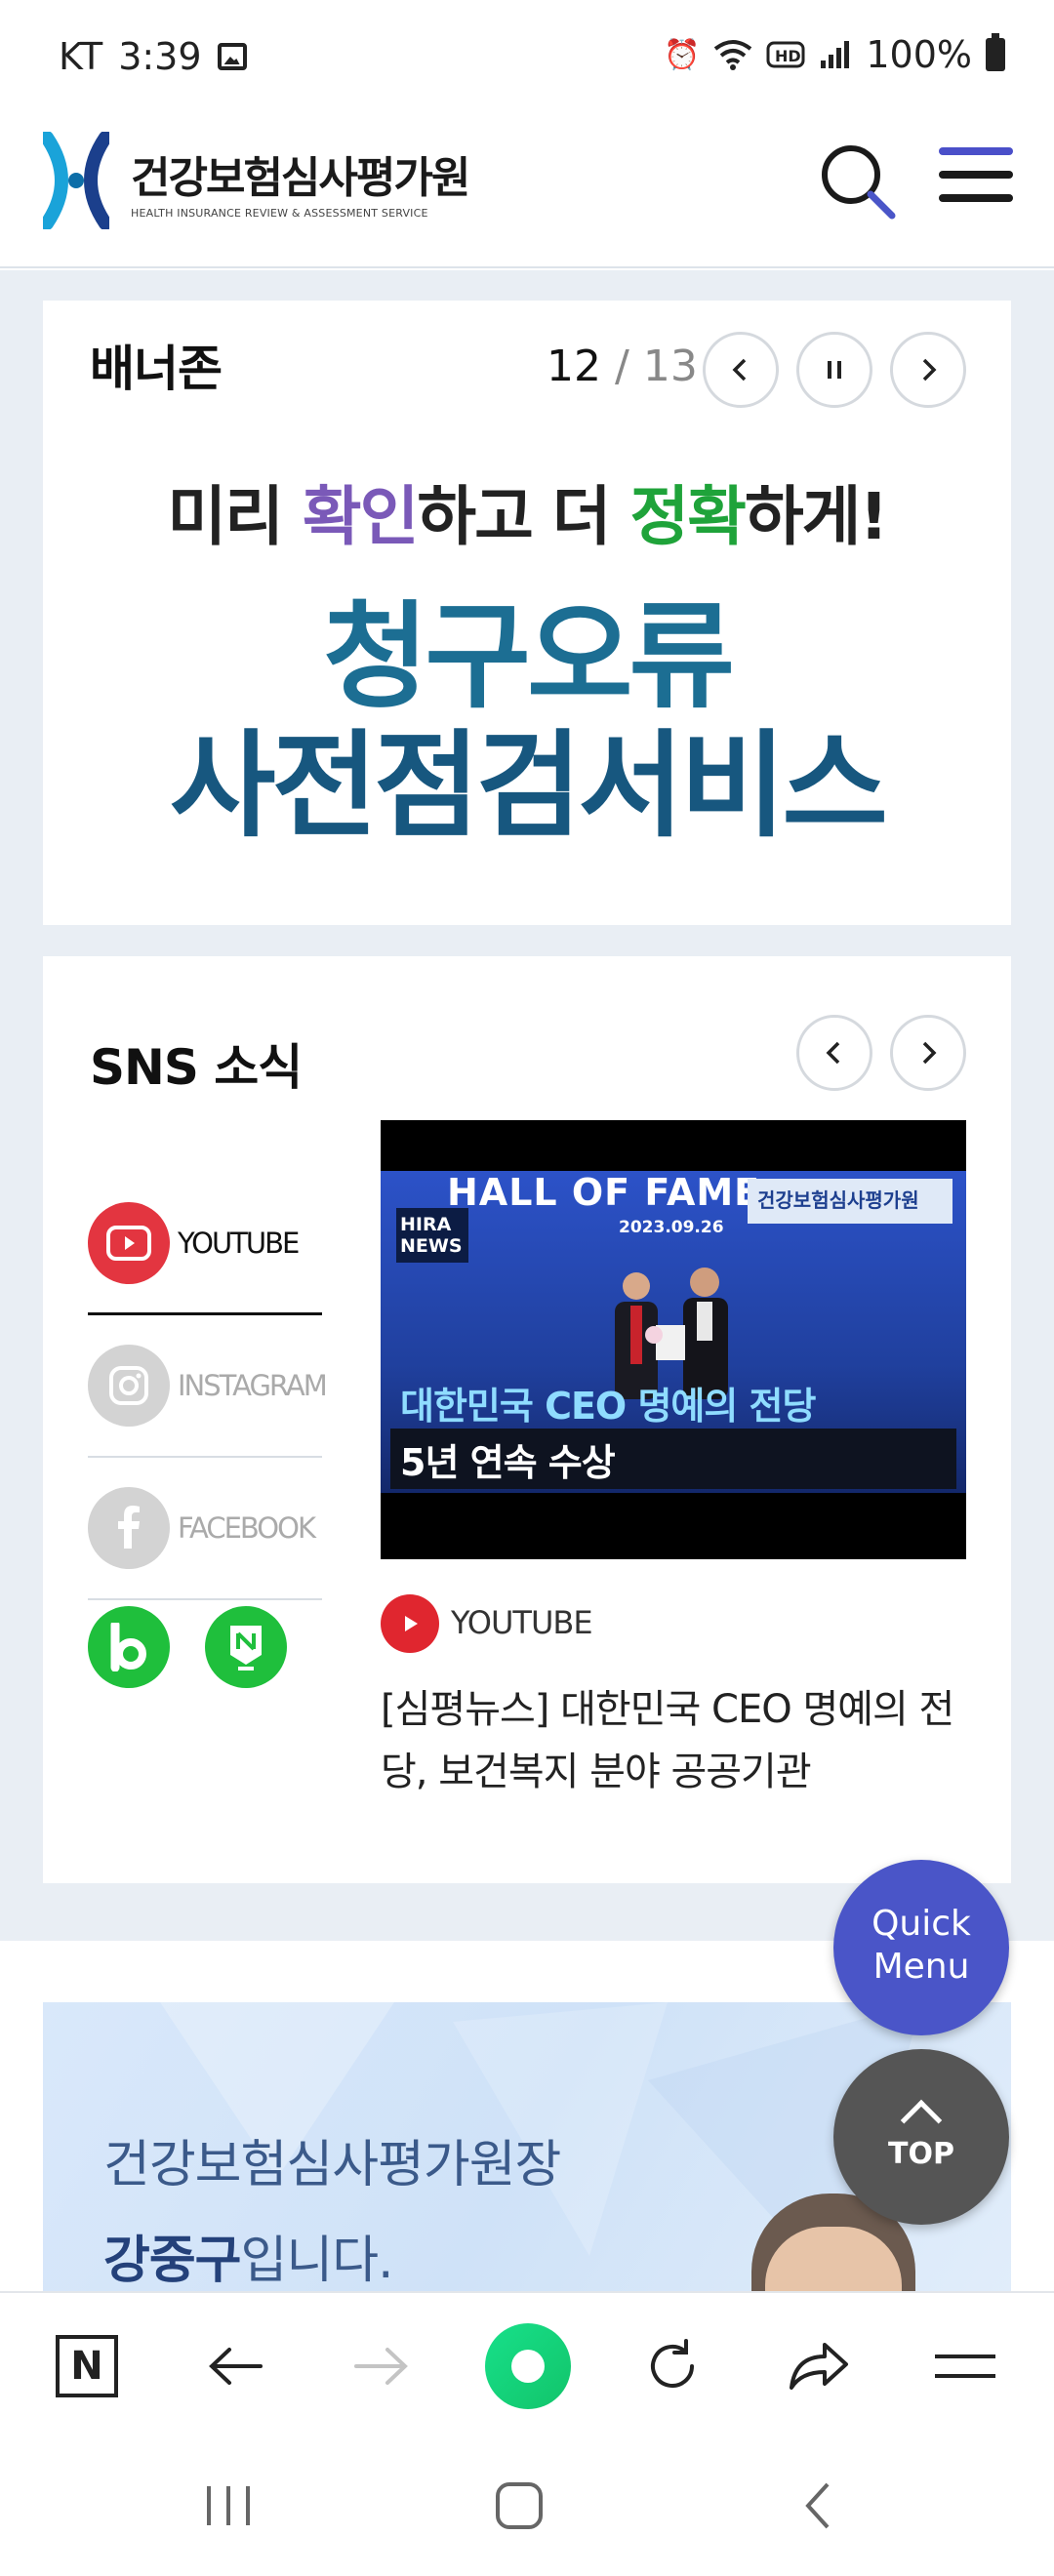  What do you see at coordinates (574, 366) in the screenshot?
I see `banner-current-page: 12` at bounding box center [574, 366].